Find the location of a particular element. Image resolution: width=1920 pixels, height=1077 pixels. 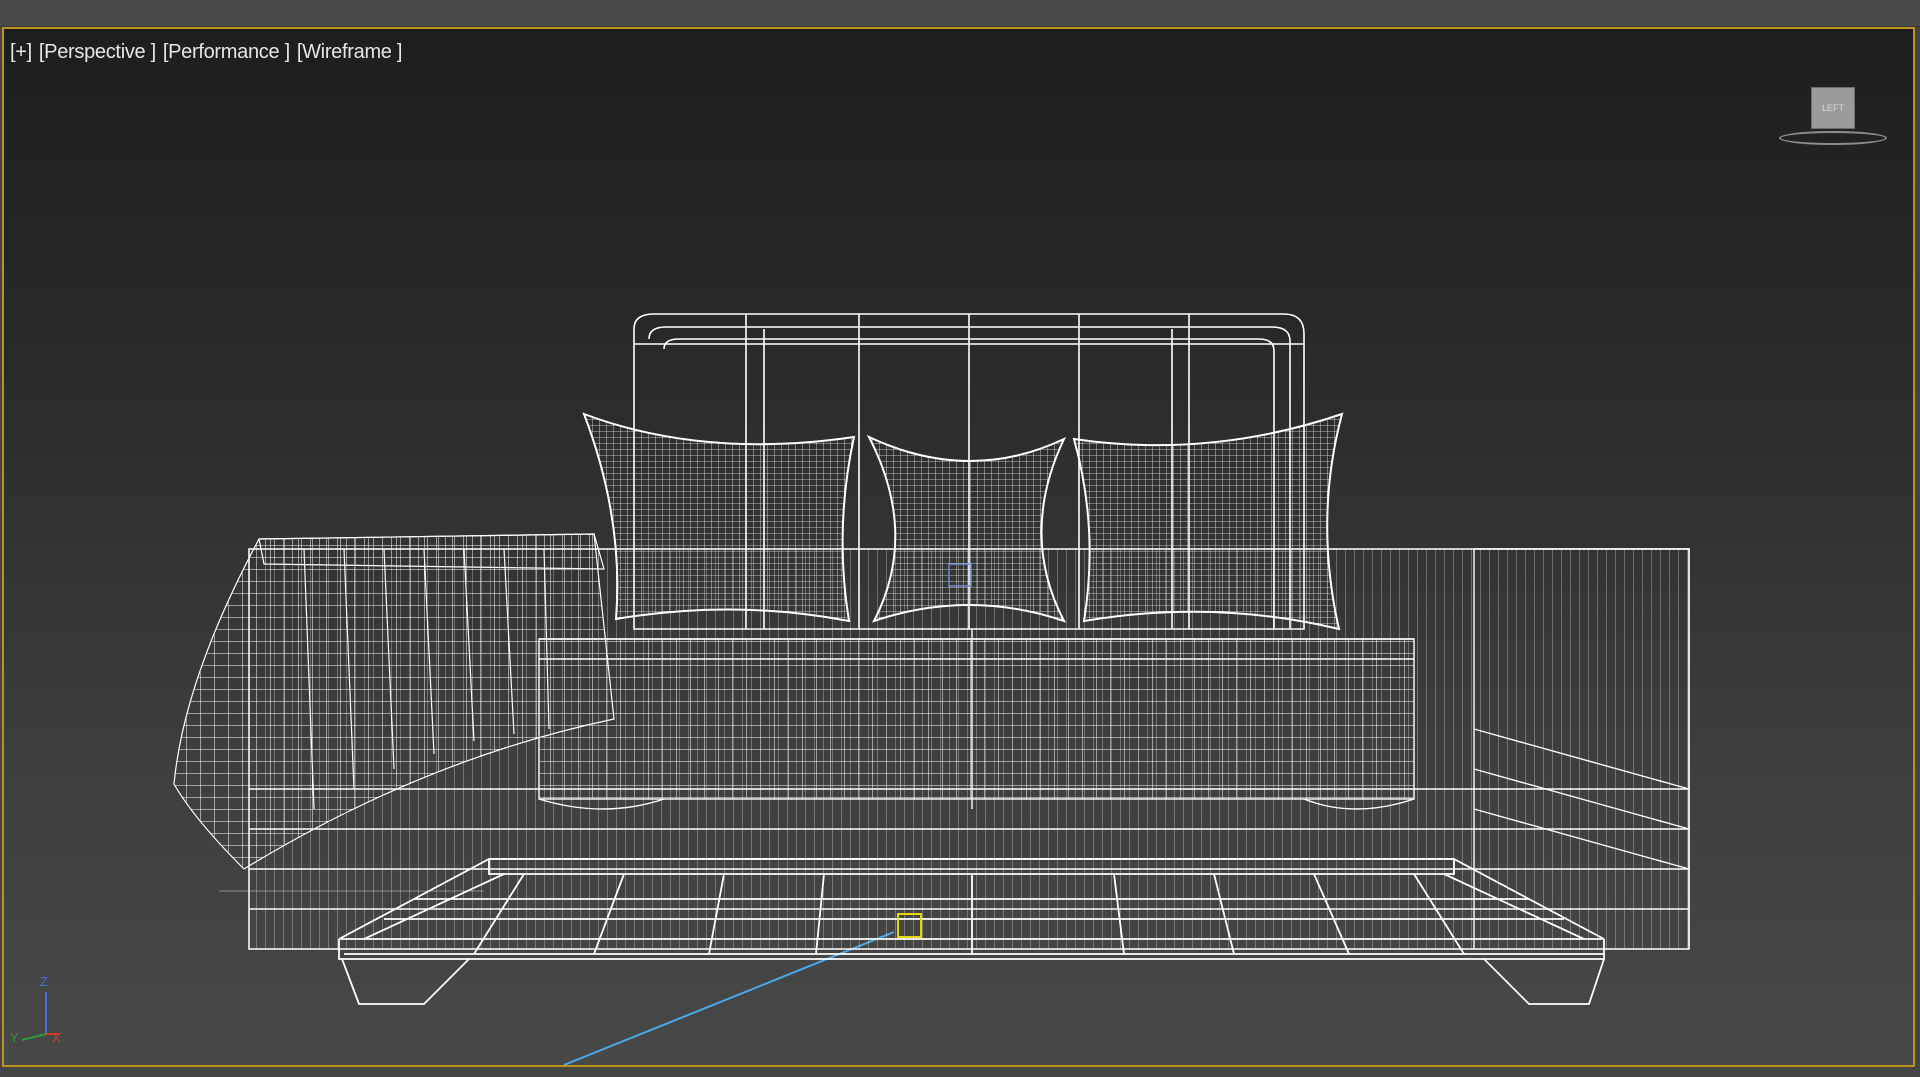

axis-x-label: X is located at coordinates (56, 1037).